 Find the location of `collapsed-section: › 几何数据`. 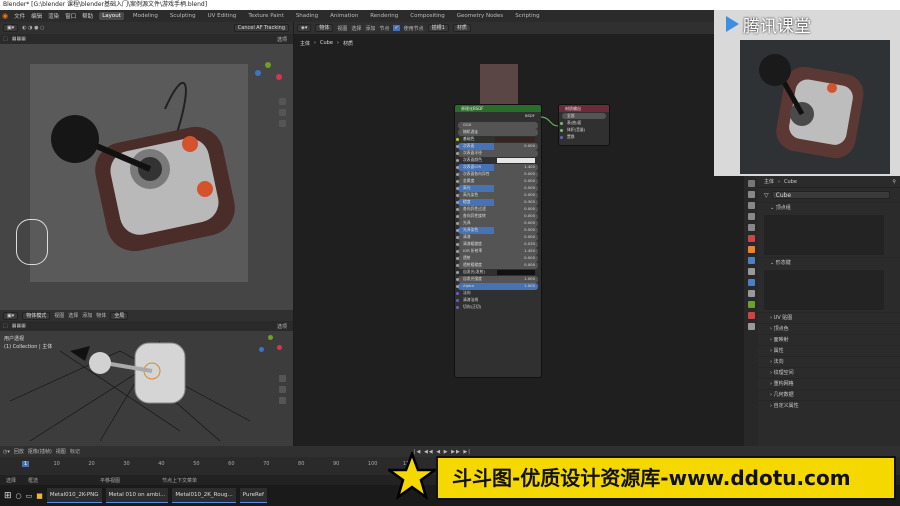

collapsed-section: › 几何数据 is located at coordinates (829, 394).